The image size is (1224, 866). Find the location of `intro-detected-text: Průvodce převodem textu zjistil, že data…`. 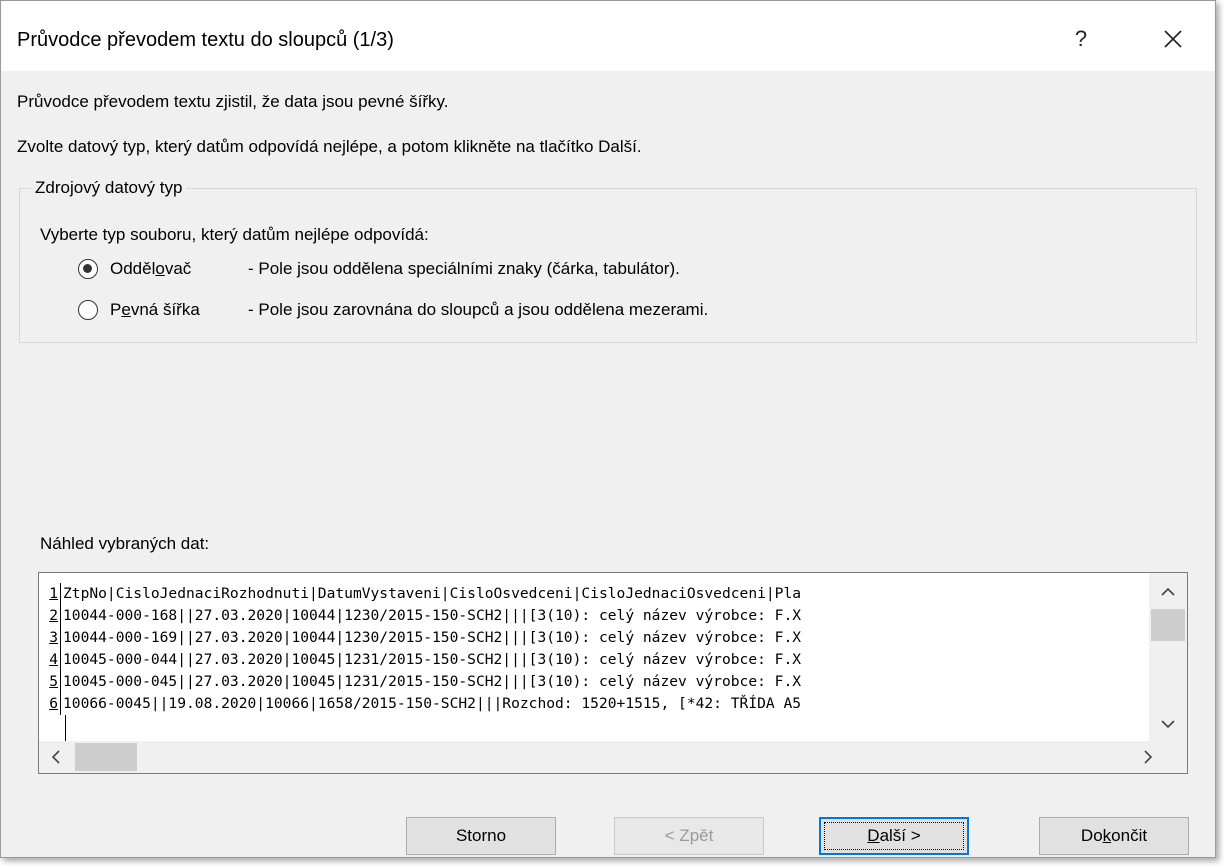

intro-detected-text: Průvodce převodem textu zjistil, že data… is located at coordinates (233, 101).